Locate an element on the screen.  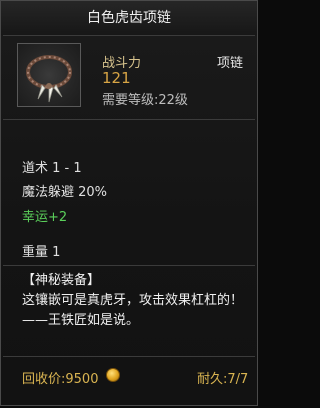
description-header: 【神秘装备】 is located at coordinates (61, 280).